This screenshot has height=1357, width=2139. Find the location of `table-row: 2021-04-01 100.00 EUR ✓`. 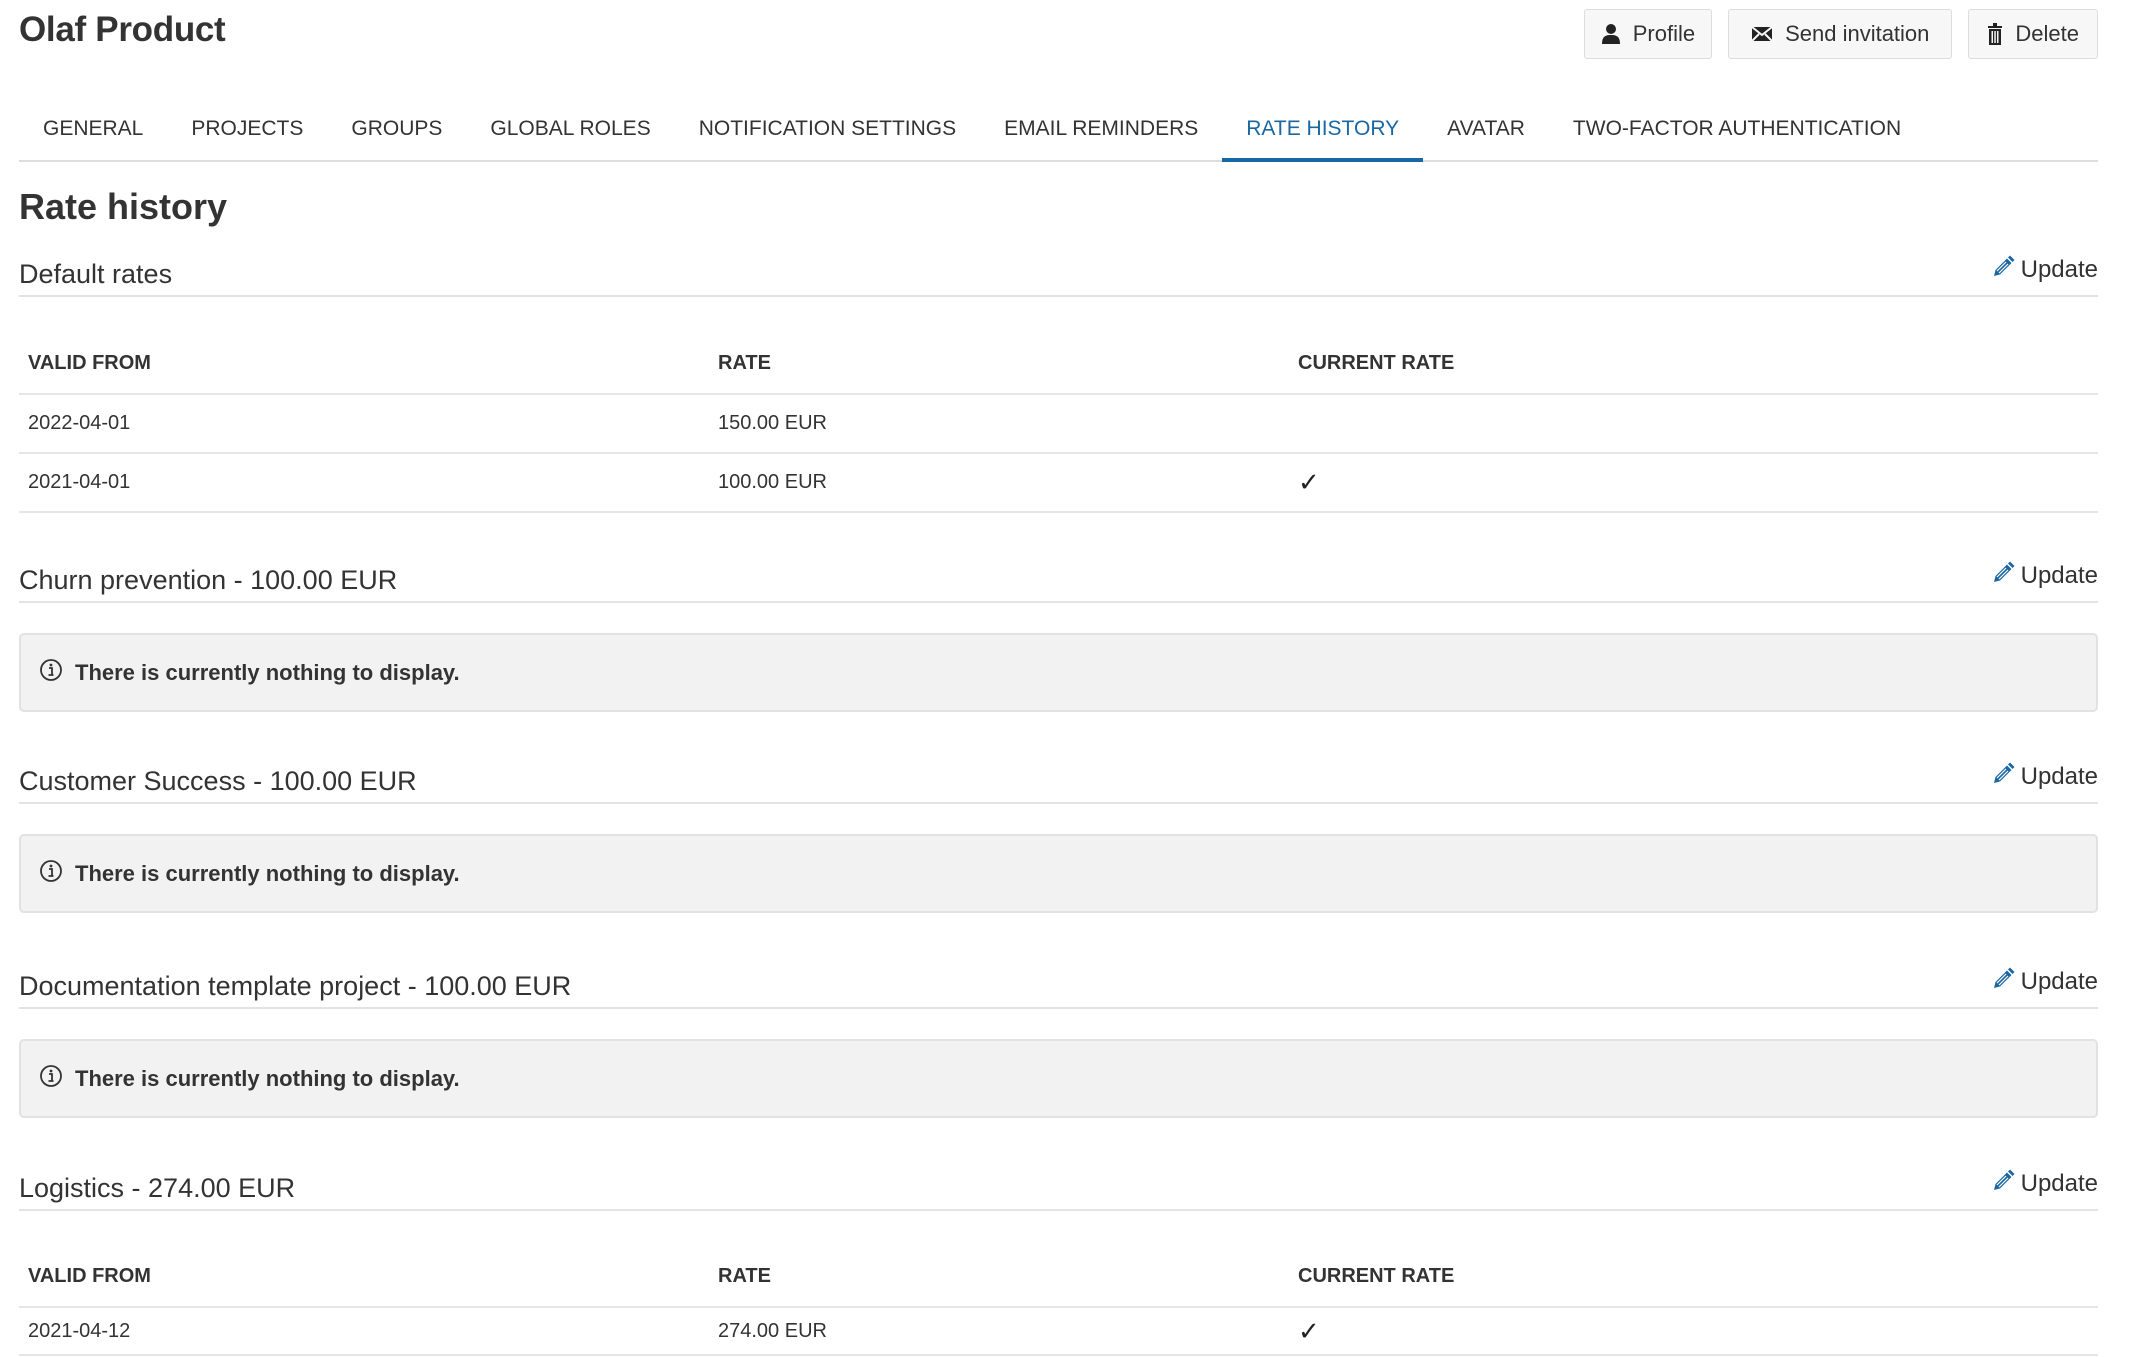

table-row: 2021-04-01 100.00 EUR ✓ is located at coordinates (1058, 483).